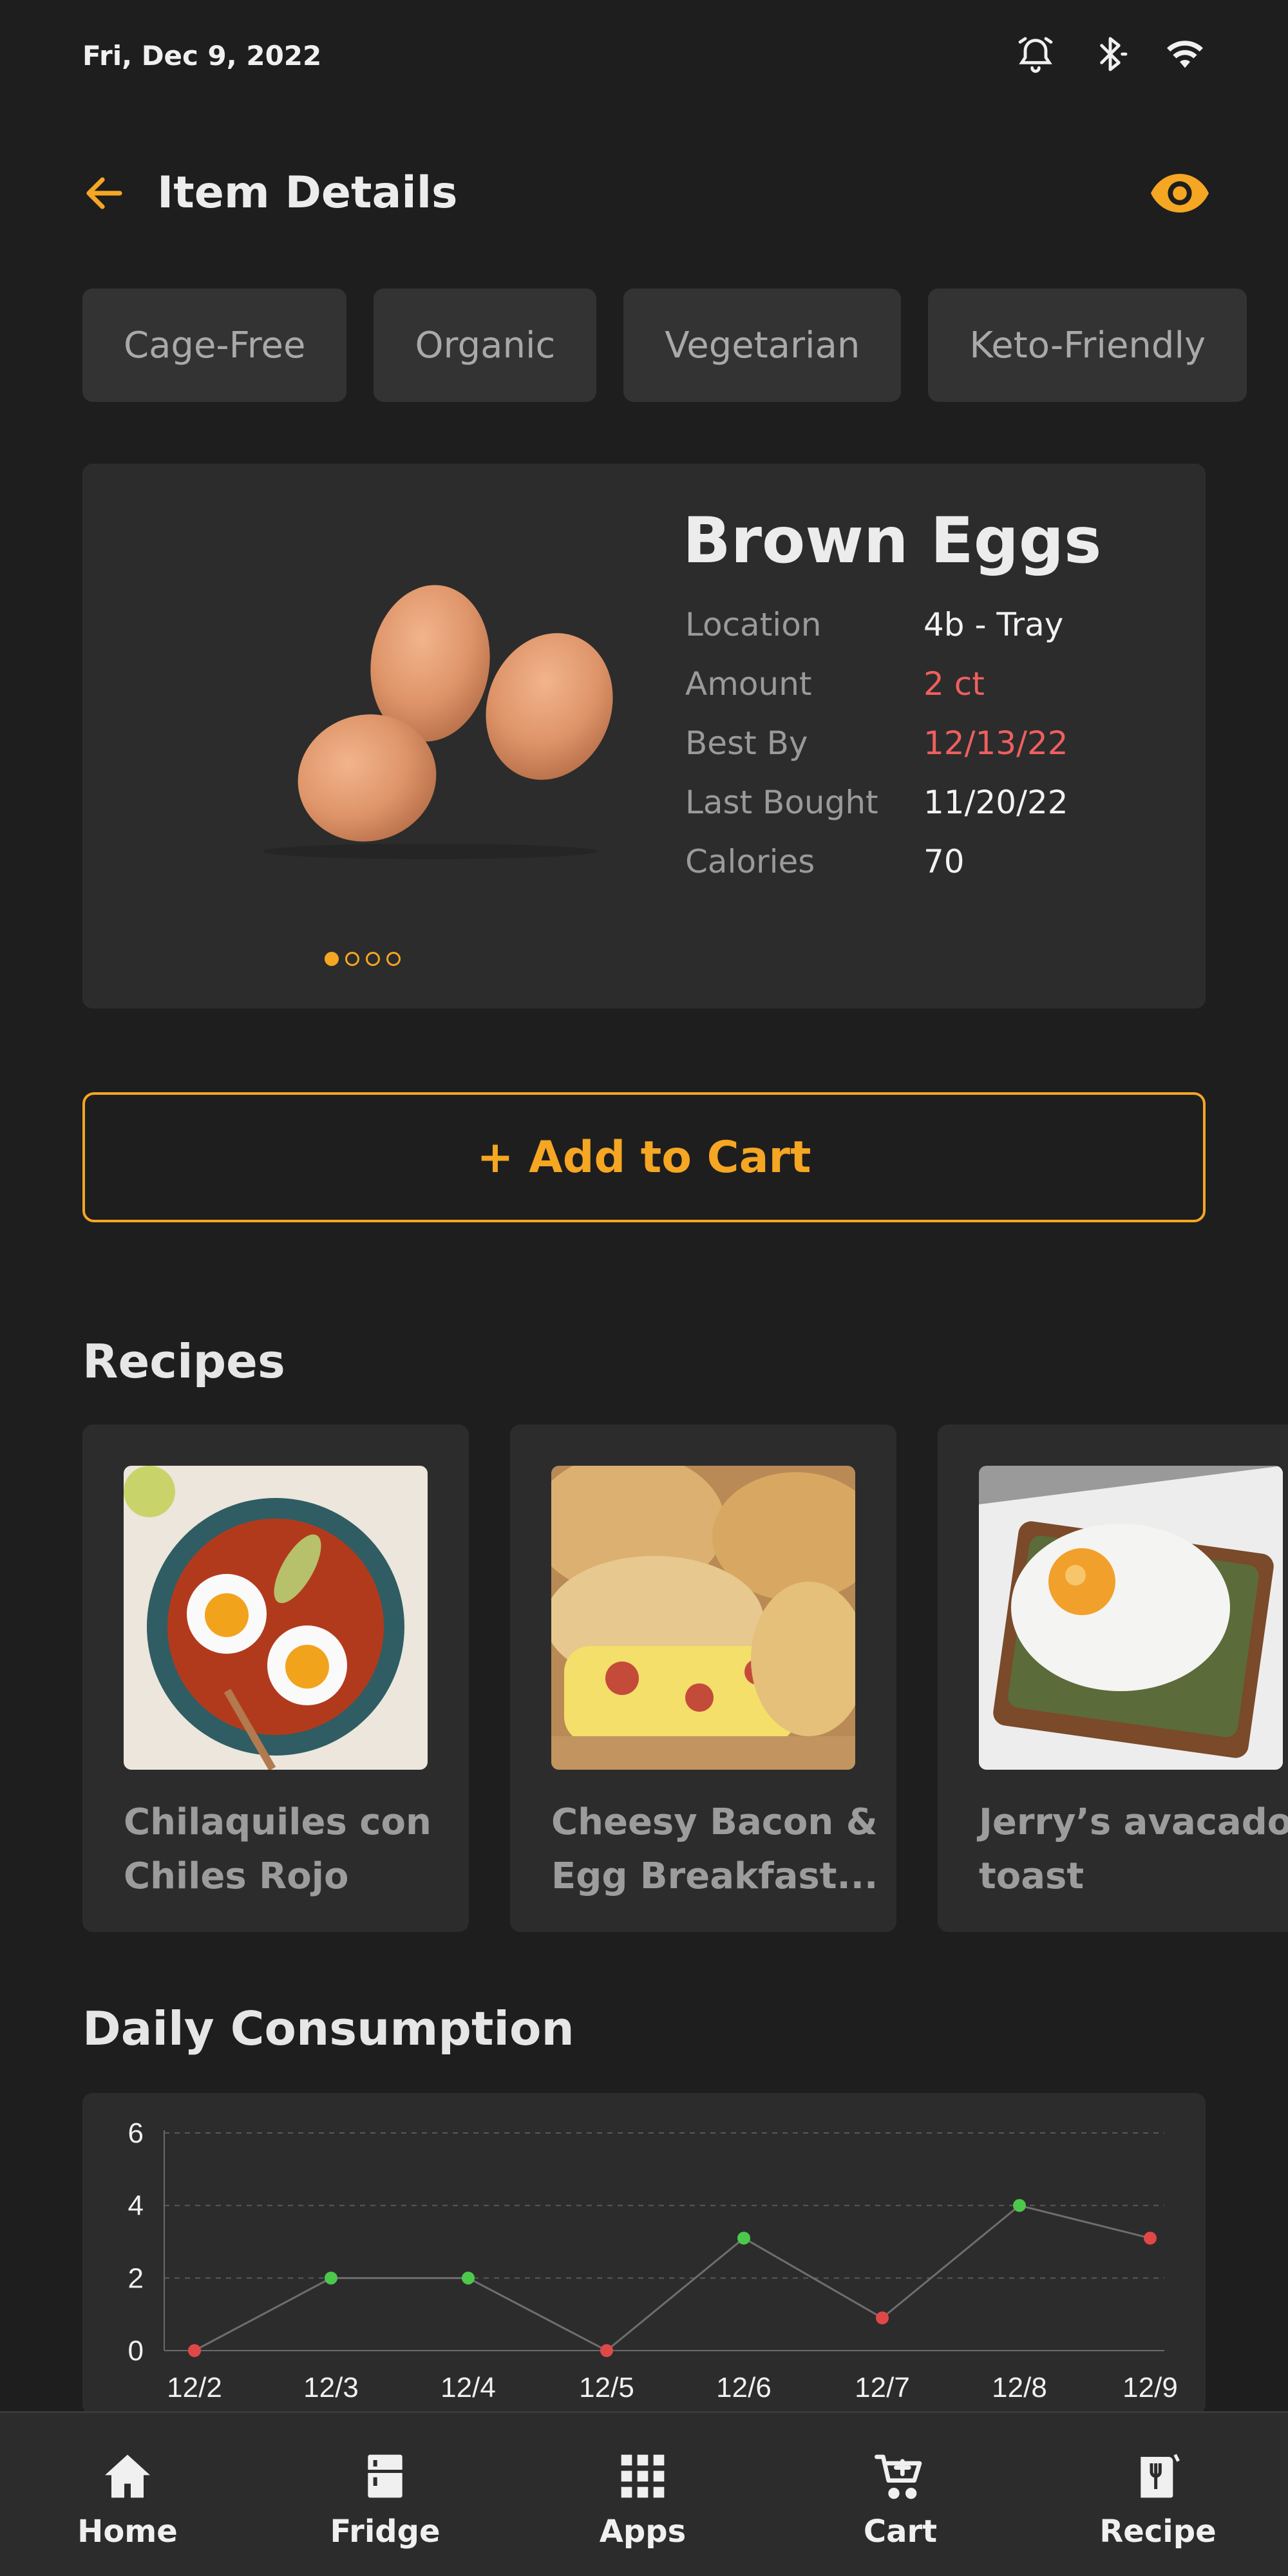  I want to click on apps-grid-icon, so click(643, 2476).